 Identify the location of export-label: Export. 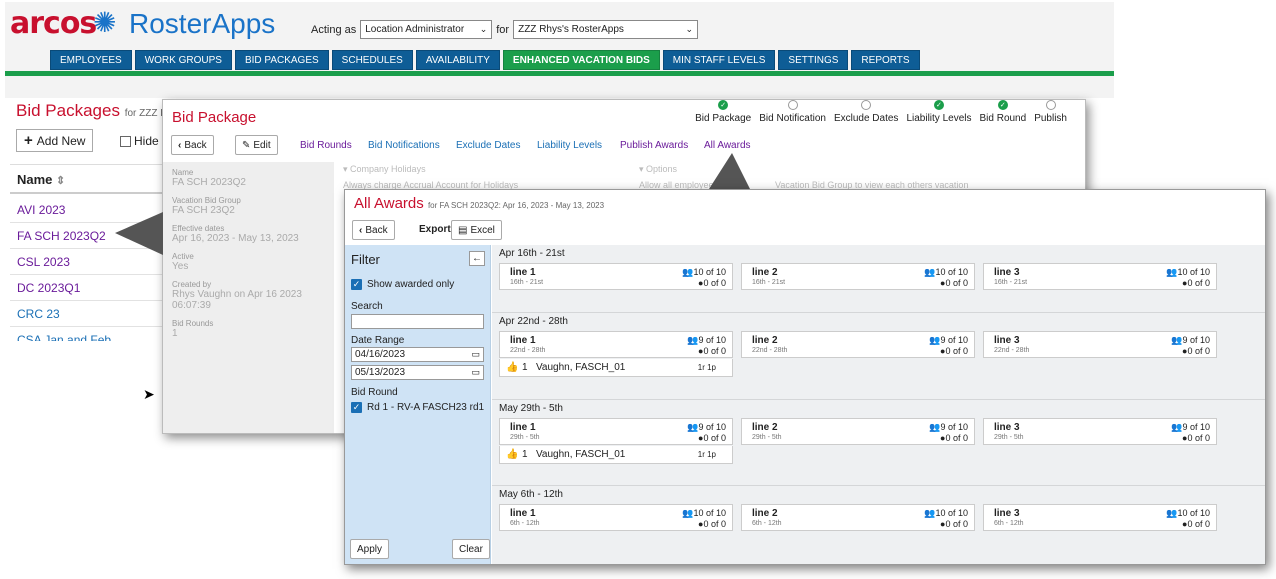
(435, 229).